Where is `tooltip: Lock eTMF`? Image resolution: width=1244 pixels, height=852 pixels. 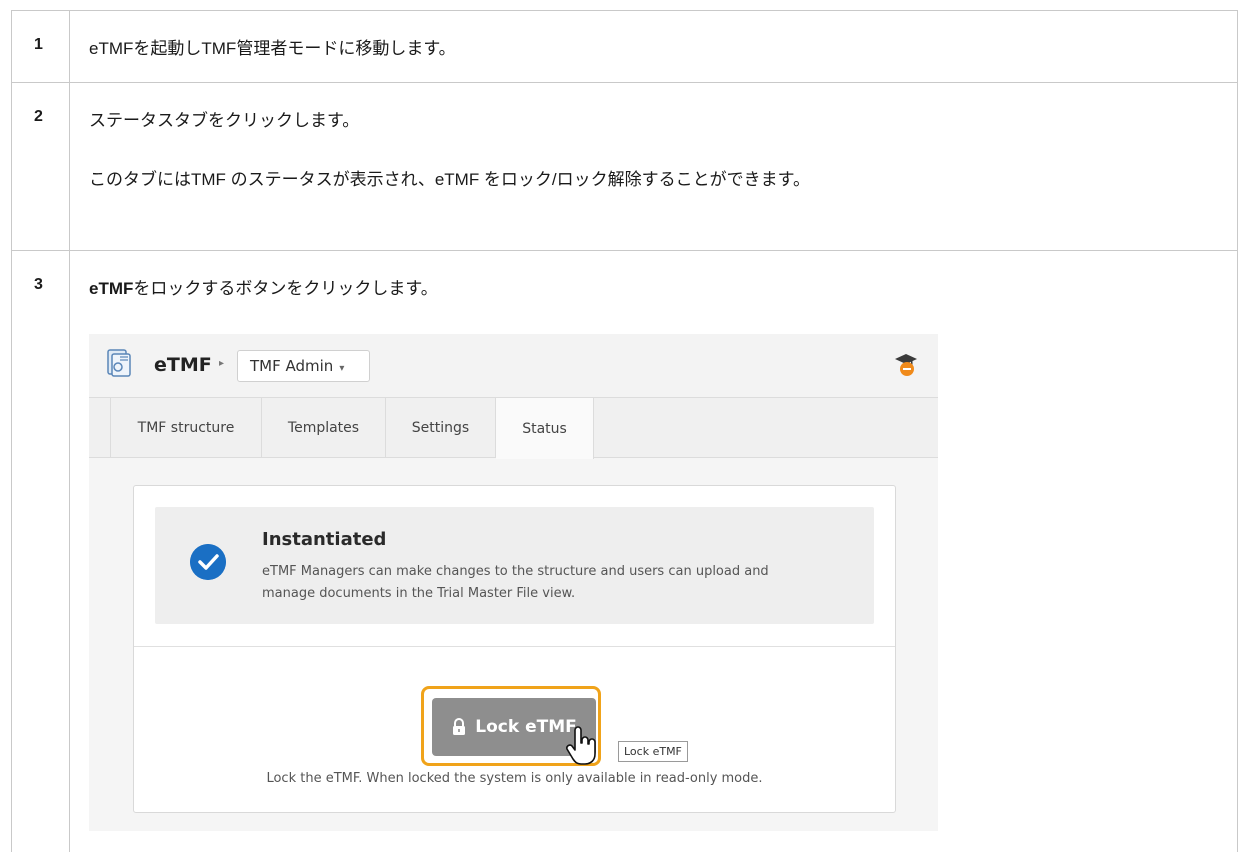 tooltip: Lock eTMF is located at coordinates (653, 751).